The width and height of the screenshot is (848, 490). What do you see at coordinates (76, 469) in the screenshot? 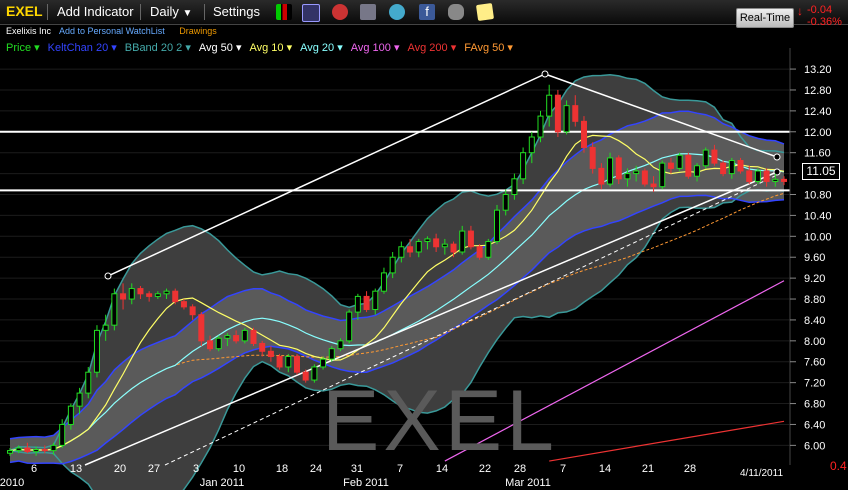
I see `x-day-label: 13` at bounding box center [76, 469].